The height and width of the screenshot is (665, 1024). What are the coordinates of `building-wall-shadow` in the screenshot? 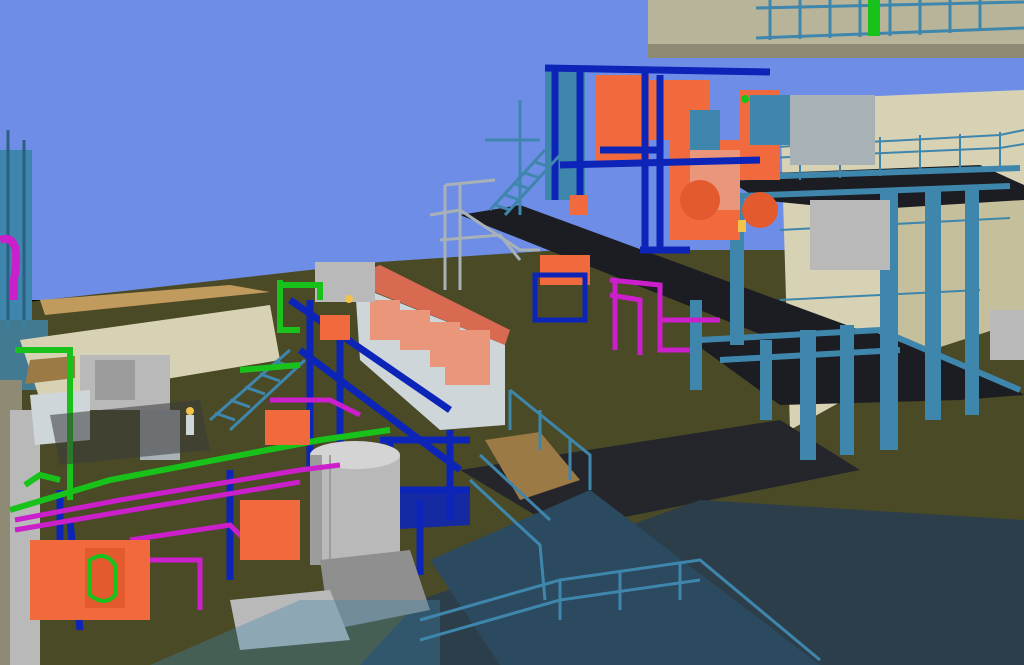 It's located at (836, 51).